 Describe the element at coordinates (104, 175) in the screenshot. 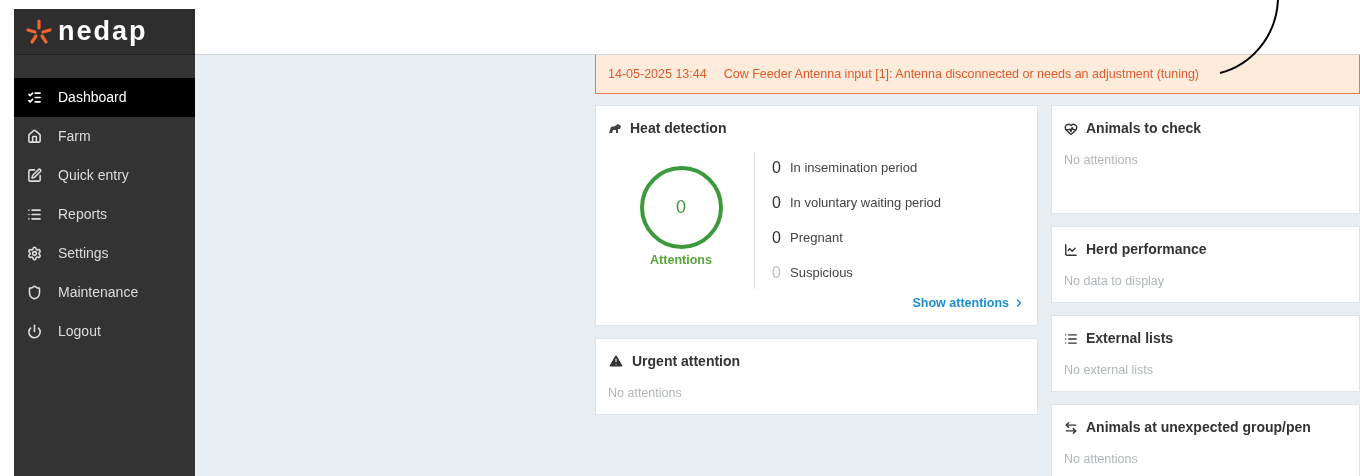

I see `sidebar-item: Quick entry` at that location.